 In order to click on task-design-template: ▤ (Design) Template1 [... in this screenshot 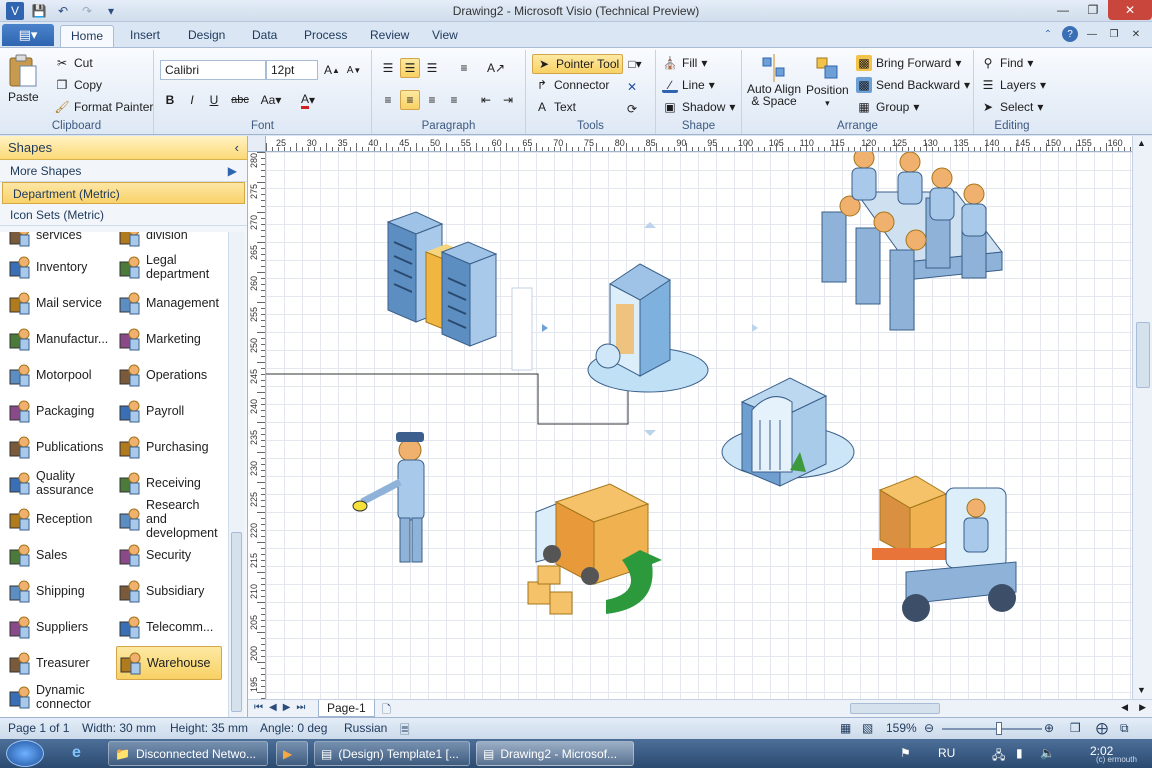, I will do `click(392, 753)`.